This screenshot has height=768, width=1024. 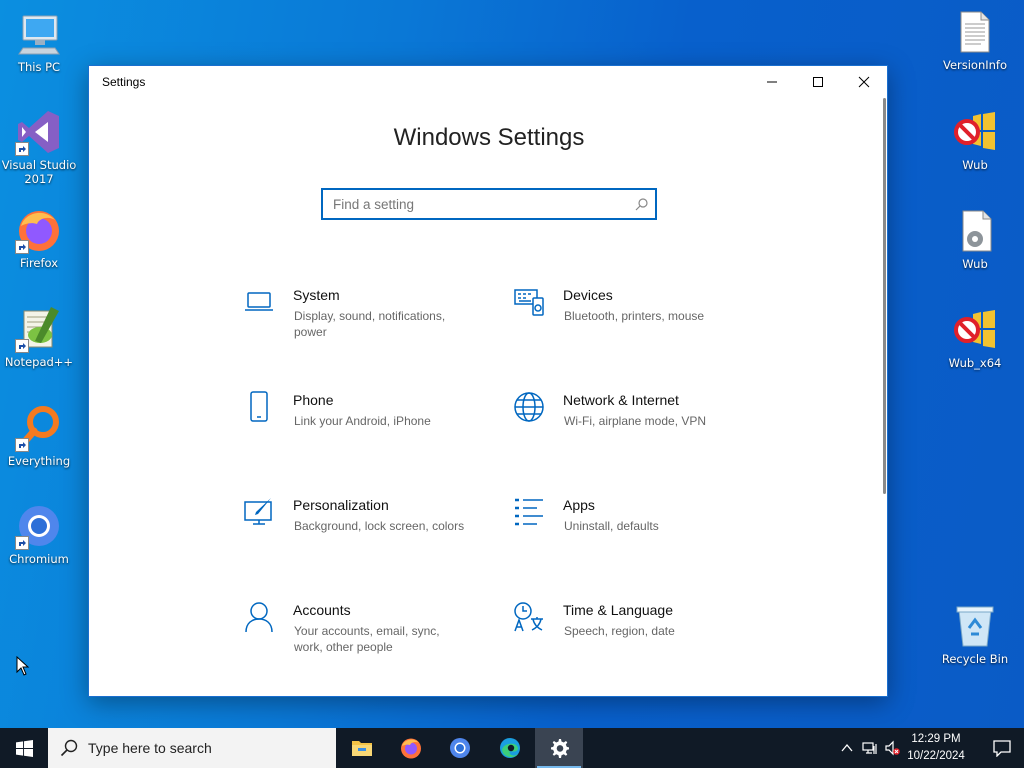 What do you see at coordinates (489, 137) in the screenshot?
I see `page-title: Windows Settings` at bounding box center [489, 137].